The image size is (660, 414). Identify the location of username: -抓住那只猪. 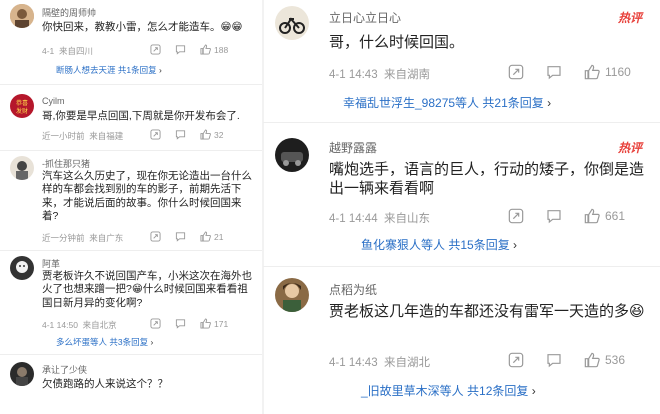
(66, 163).